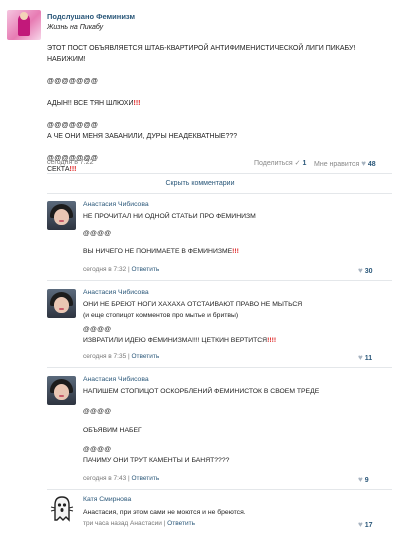 The image size is (400, 539). I want to click on comment-author: Катя Смирнова, so click(107, 499).